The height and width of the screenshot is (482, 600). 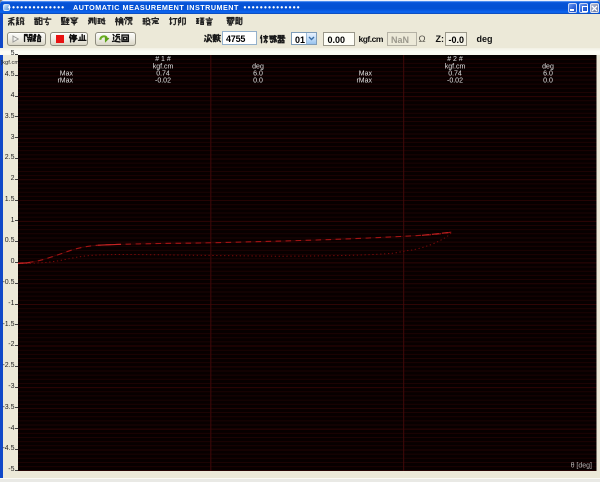 I want to click on svg-text: θ [deg], so click(x=581, y=465).